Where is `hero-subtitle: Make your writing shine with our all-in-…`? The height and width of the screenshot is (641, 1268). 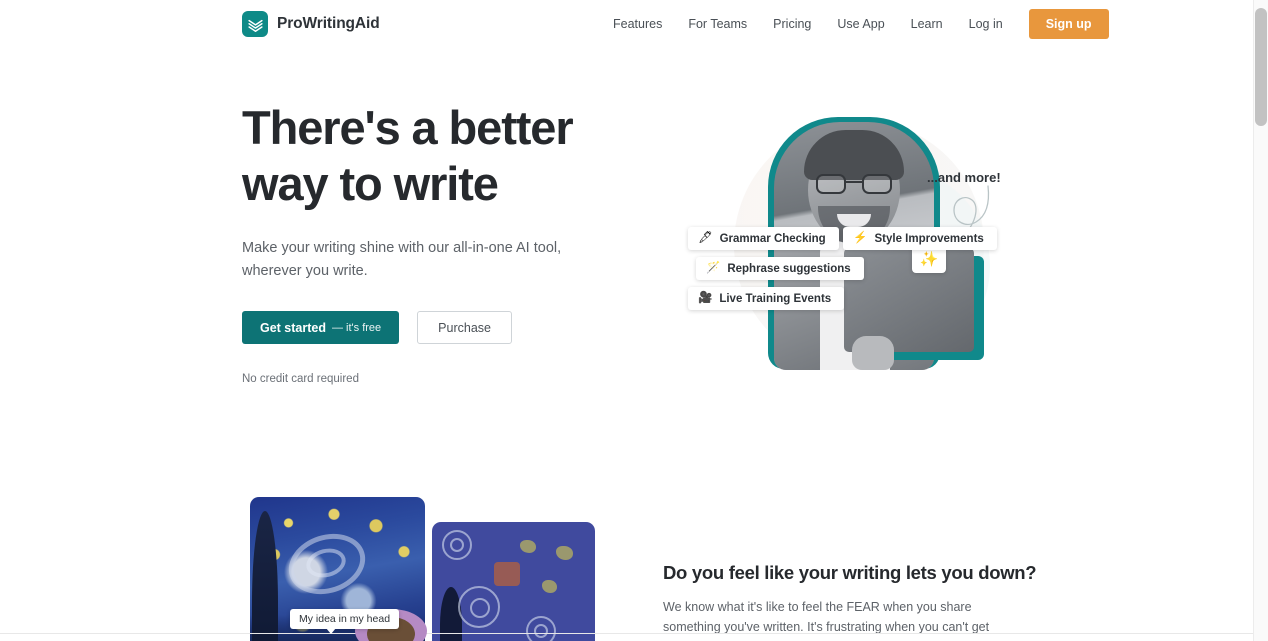
hero-subtitle: Make your writing shine with our all-in-… is located at coordinates (402, 259).